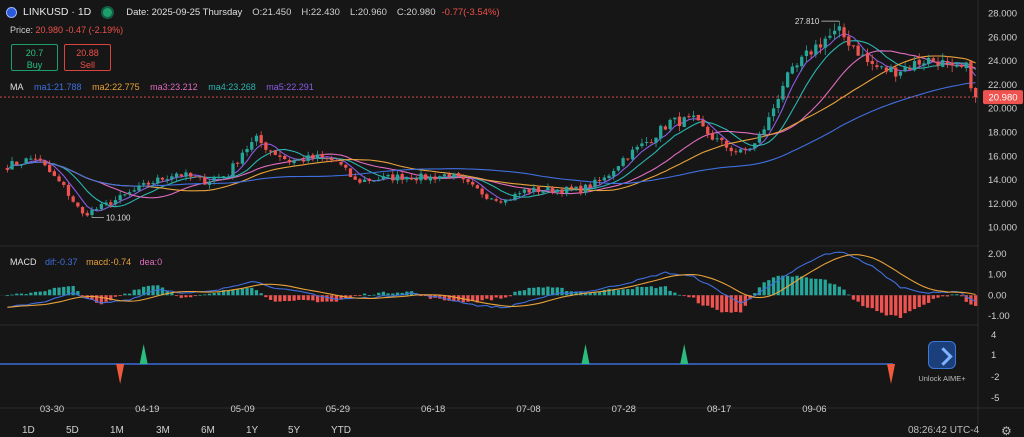 This screenshot has height=437, width=1024. What do you see at coordinates (208, 430) in the screenshot?
I see `timeframe-6m: 6M` at bounding box center [208, 430].